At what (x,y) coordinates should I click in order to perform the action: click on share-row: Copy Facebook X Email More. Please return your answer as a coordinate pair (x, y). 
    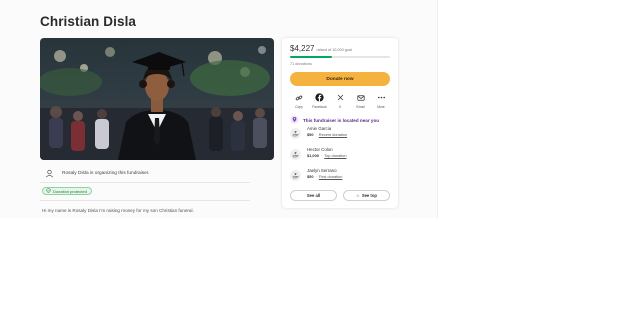
    Looking at the image, I should click on (340, 100).